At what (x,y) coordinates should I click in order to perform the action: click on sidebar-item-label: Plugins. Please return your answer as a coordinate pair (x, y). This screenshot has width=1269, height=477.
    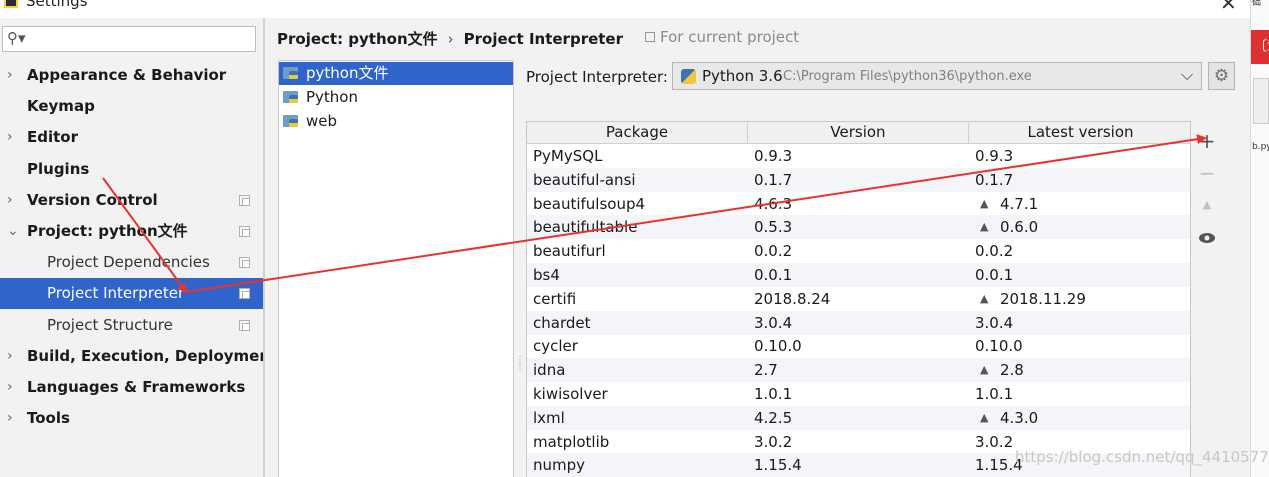
    Looking at the image, I should click on (58, 169).